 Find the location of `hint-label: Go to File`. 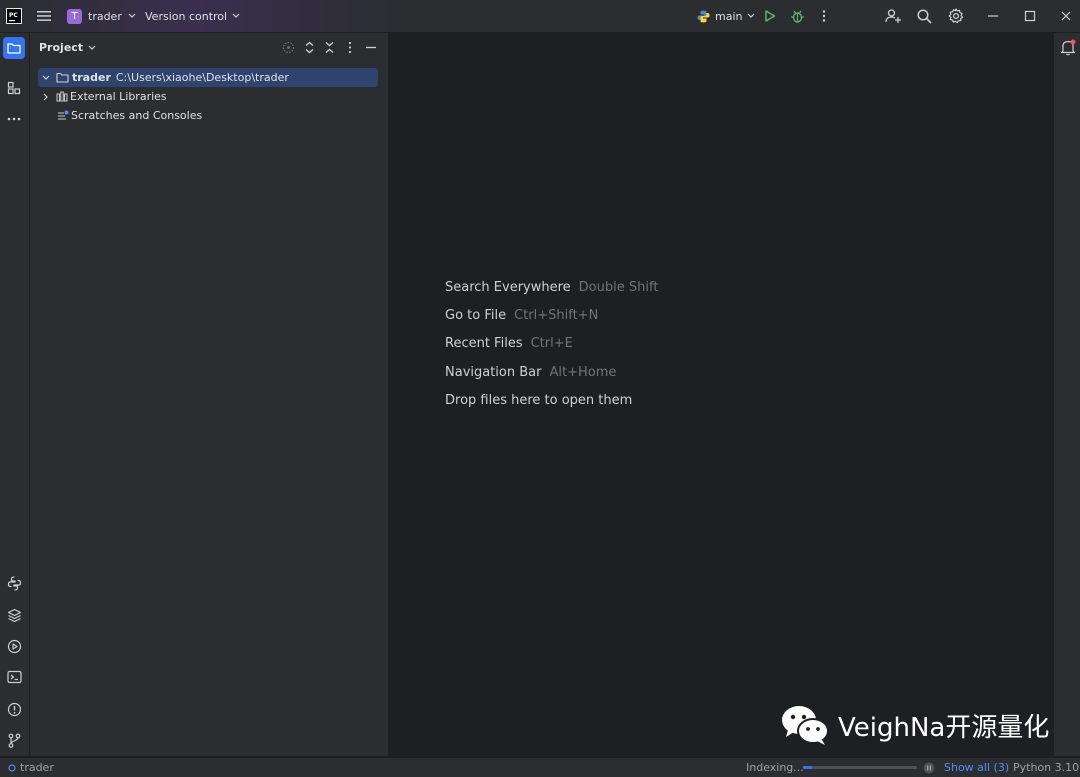

hint-label: Go to File is located at coordinates (476, 315).